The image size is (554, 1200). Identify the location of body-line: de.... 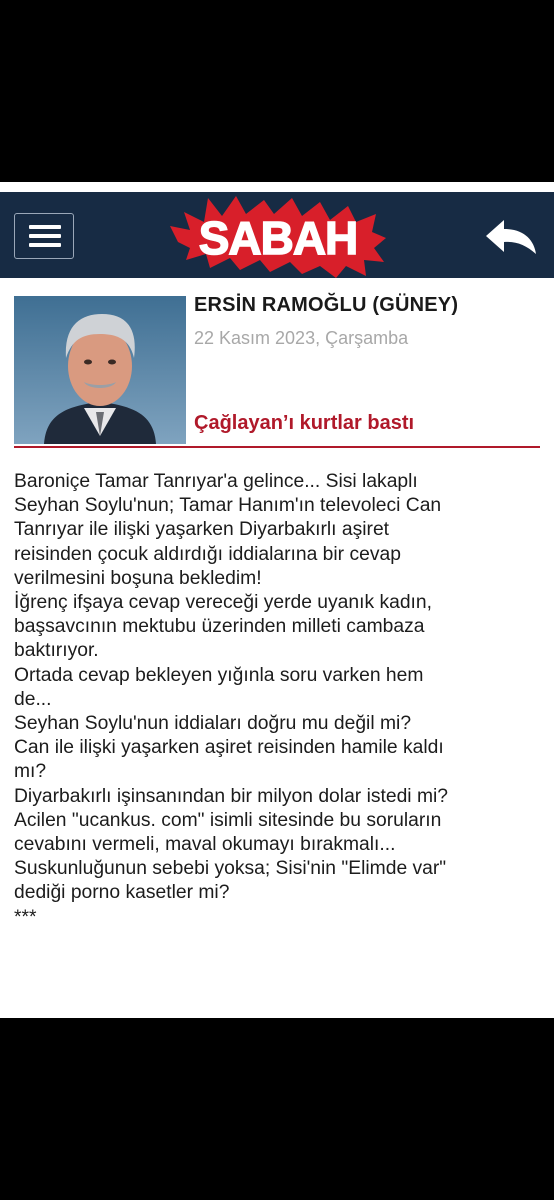
(33, 699).